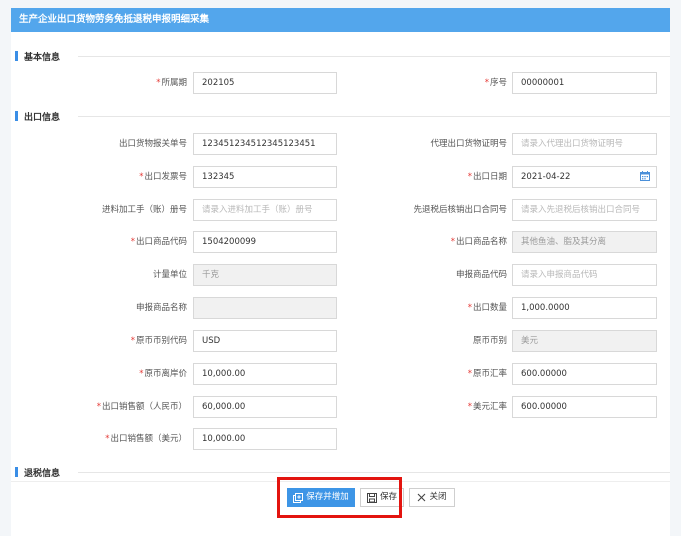 This screenshot has width=681, height=536. What do you see at coordinates (146, 439) in the screenshot?
I see `sales-usd-label: *出口销售额（美元）` at bounding box center [146, 439].